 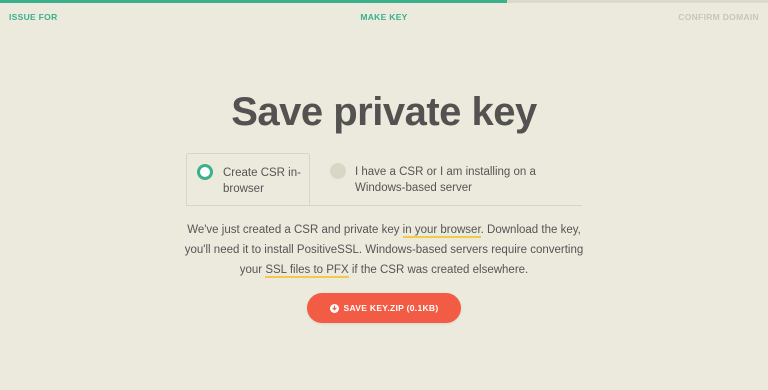 I want to click on description-part: if the CSR was created elsewhere., so click(x=438, y=270).